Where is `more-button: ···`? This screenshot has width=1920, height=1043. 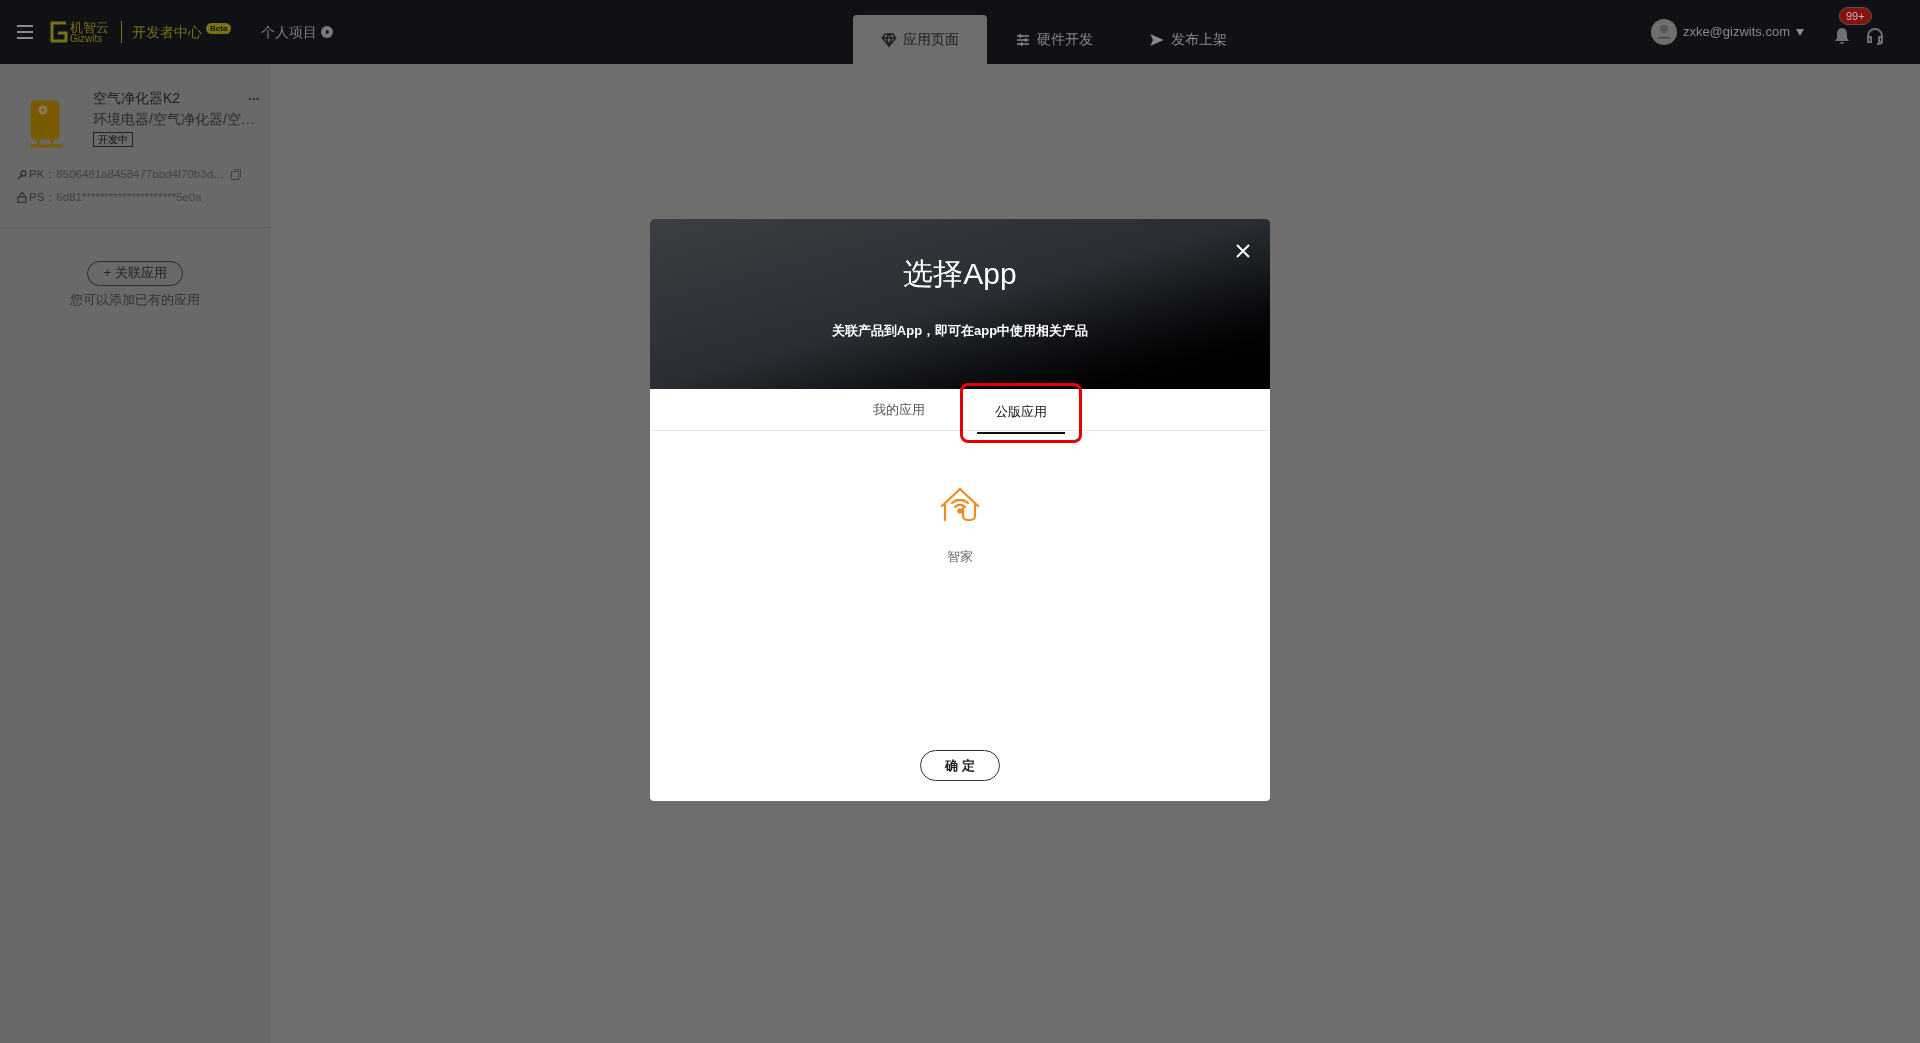
more-button: ··· is located at coordinates (254, 98).